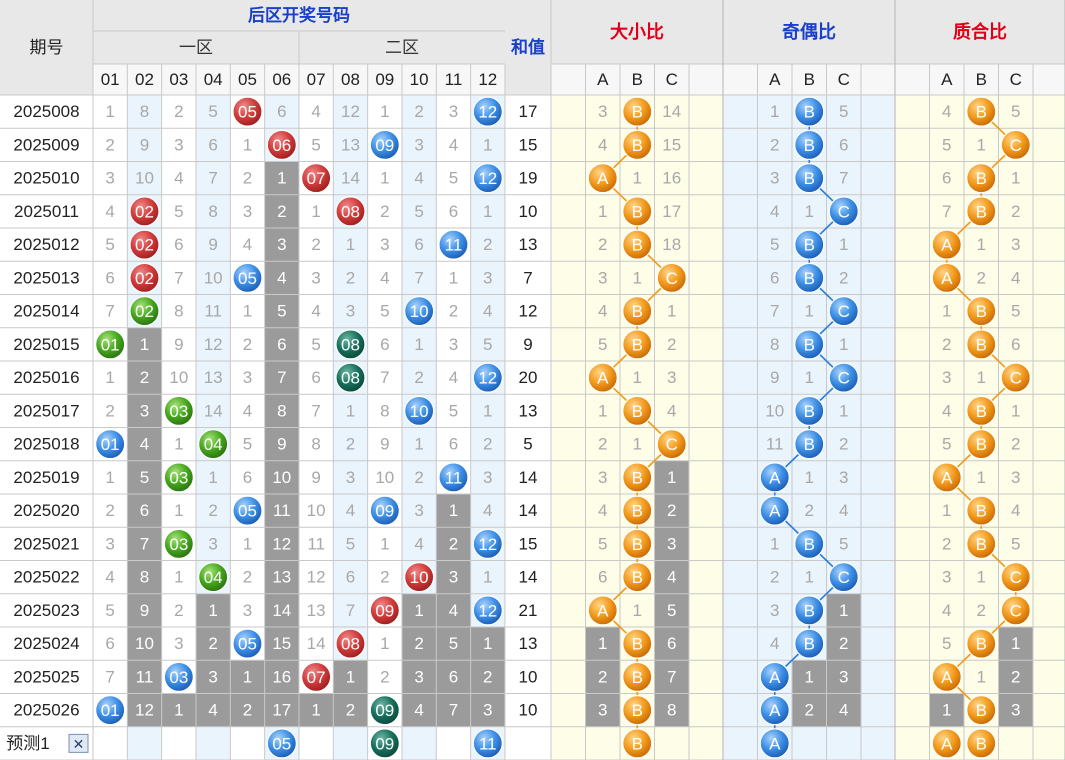 Image resolution: width=1065 pixels, height=760 pixels. I want to click on blue-number-ball: 09, so click(384, 144).